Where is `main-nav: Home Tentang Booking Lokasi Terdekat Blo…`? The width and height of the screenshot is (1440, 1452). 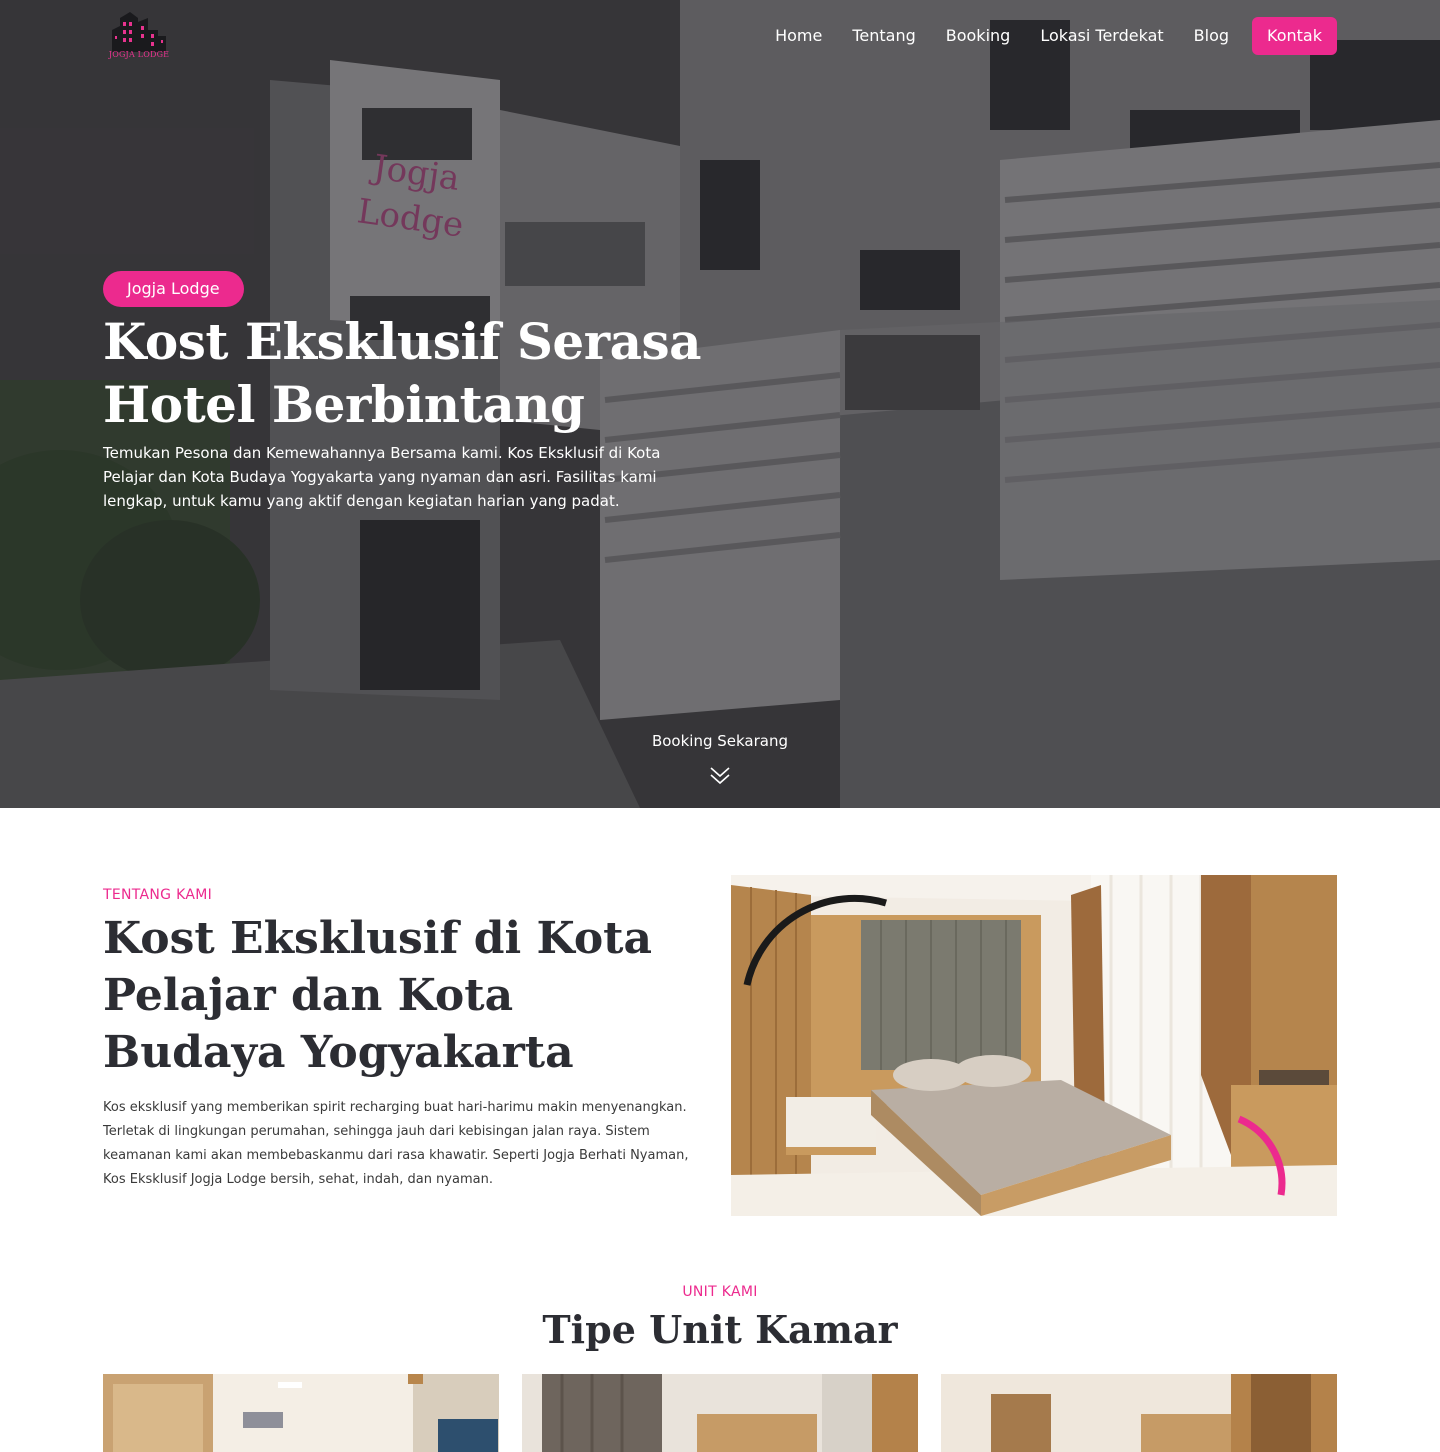 main-nav: Home Tentang Booking Lokasi Terdekat Blo… is located at coordinates (1048, 36).